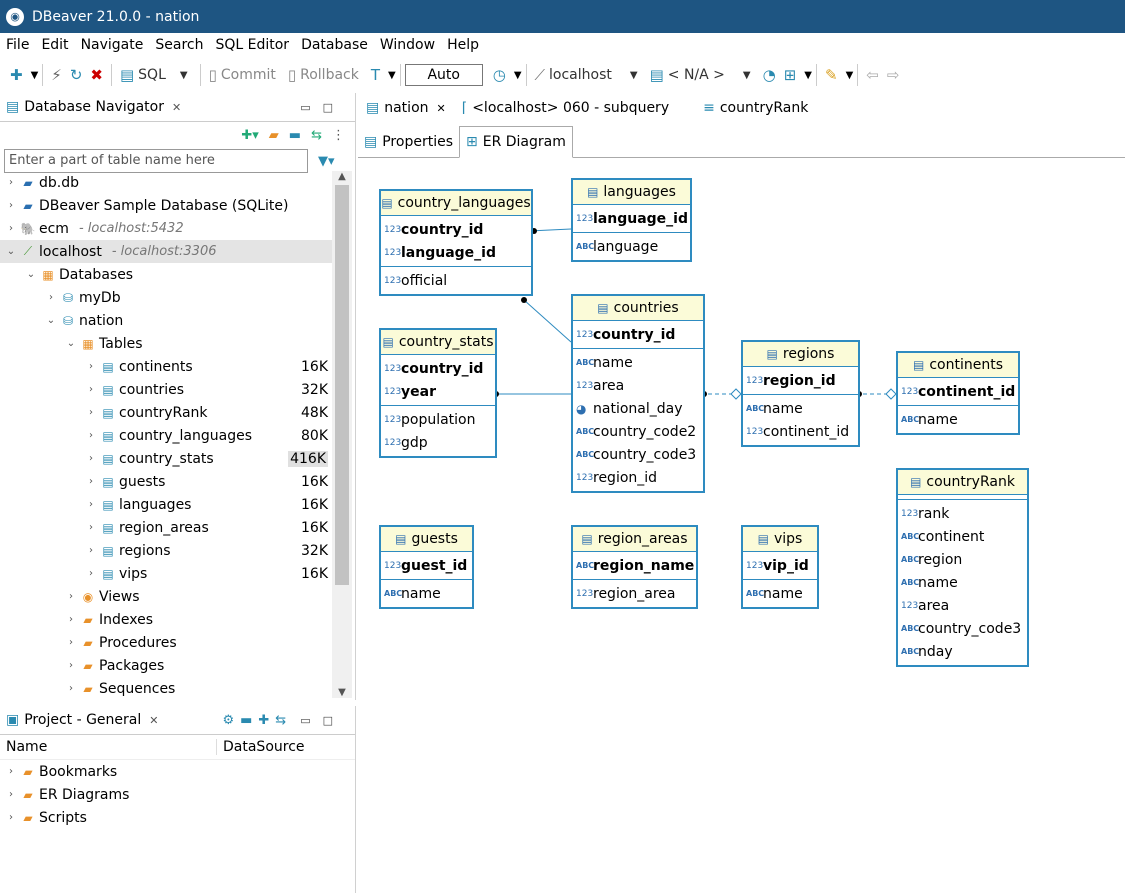 Image resolution: width=1125 pixels, height=893 pixels. Describe the element at coordinates (56, 75) in the screenshot. I see `connect-icon: ⚡` at that location.